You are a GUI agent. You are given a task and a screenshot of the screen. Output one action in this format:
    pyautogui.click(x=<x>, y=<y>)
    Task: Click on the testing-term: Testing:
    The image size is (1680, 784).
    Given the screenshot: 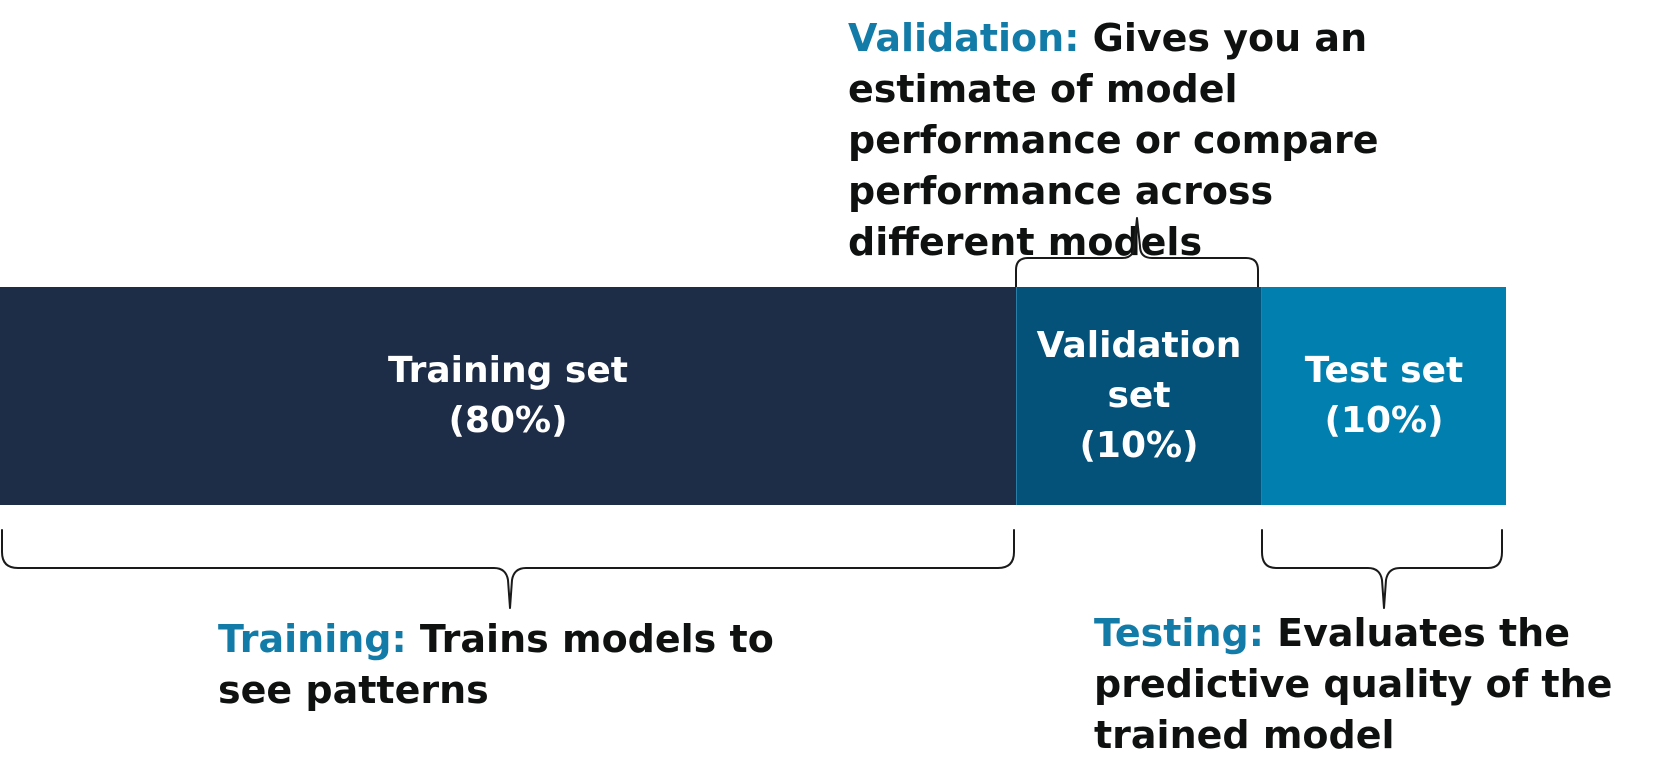 What is the action you would take?
    pyautogui.click(x=1179, y=633)
    